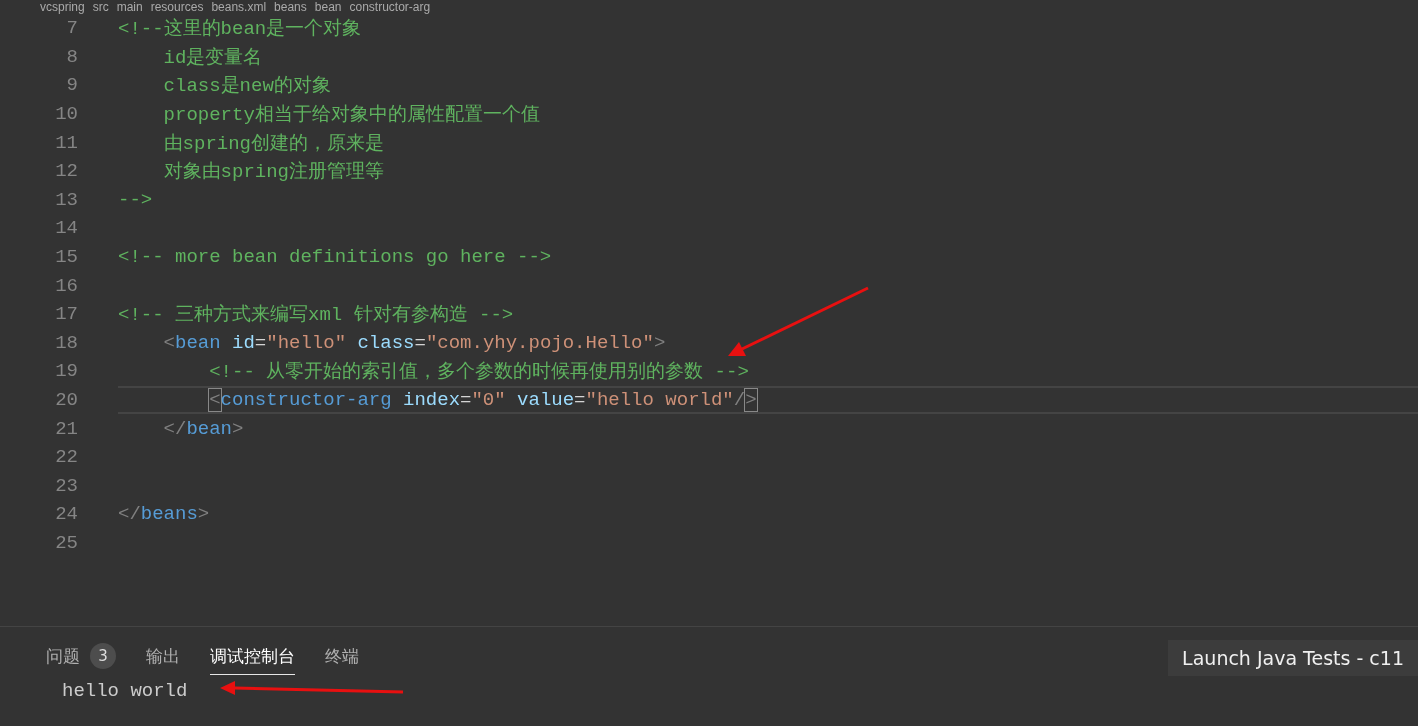  What do you see at coordinates (66, 285) in the screenshot?
I see `line-number: 16` at bounding box center [66, 285].